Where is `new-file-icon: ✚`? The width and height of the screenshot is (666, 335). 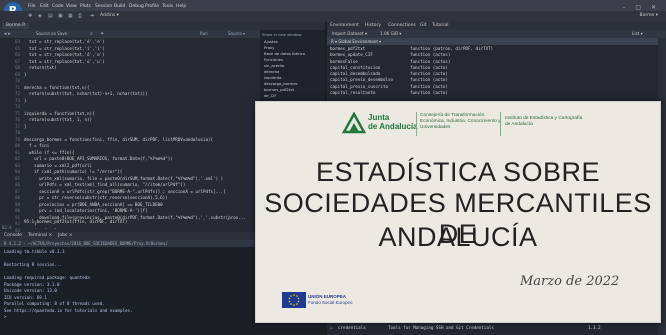 new-file-icon: ✚ is located at coordinates (30, 16).